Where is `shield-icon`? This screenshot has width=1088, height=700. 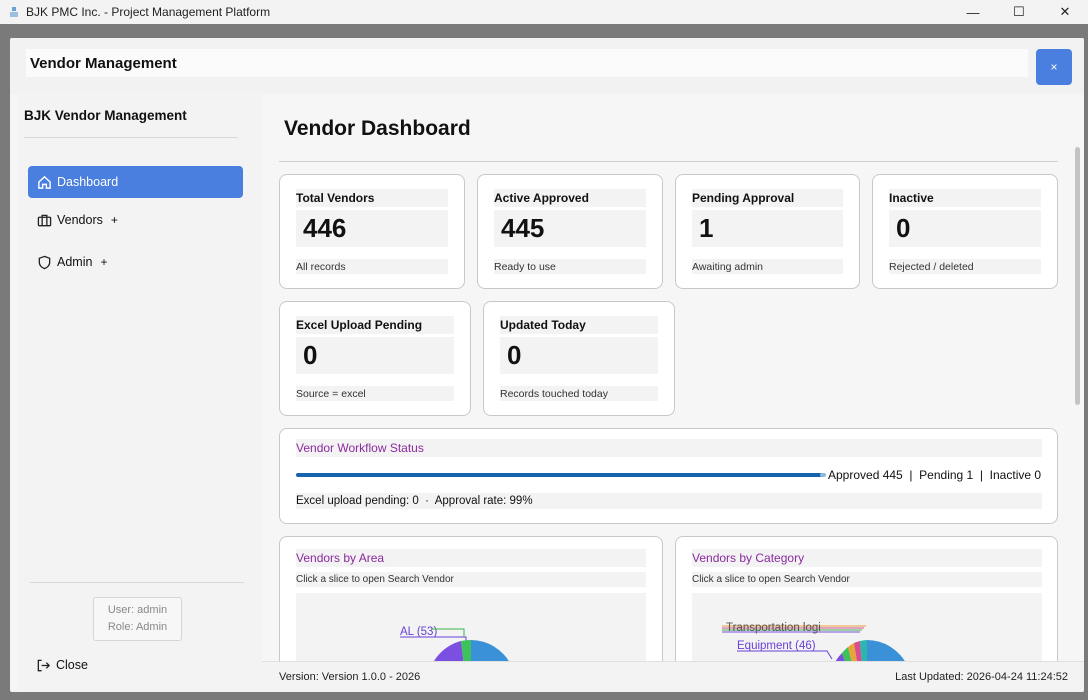
shield-icon is located at coordinates (44, 262).